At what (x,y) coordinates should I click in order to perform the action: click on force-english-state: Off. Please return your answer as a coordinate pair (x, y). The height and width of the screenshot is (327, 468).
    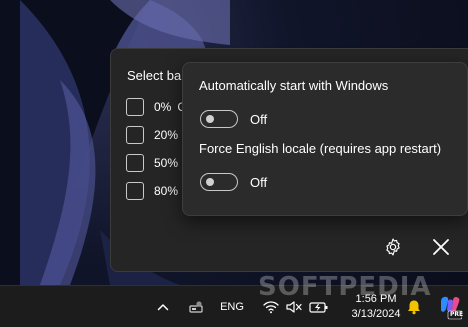
    Looking at the image, I should click on (259, 182).